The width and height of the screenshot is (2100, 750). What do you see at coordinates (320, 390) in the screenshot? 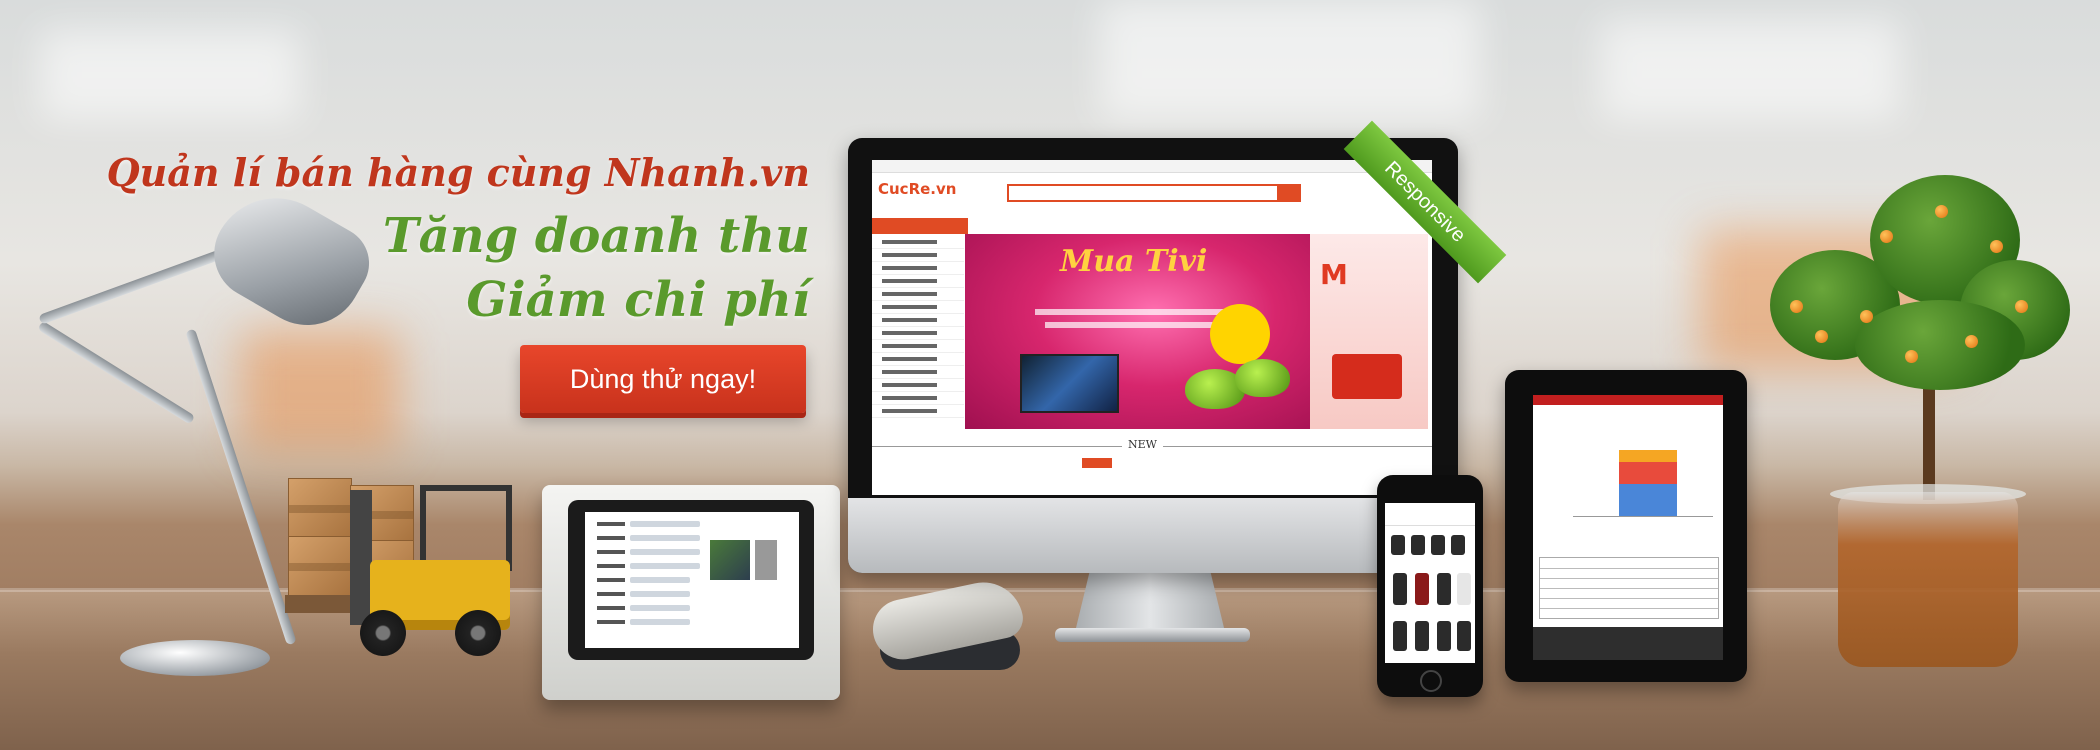
I see `background-orange-panel` at bounding box center [320, 390].